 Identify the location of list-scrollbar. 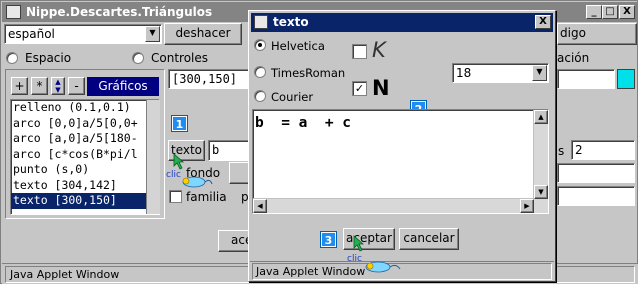
(153, 157).